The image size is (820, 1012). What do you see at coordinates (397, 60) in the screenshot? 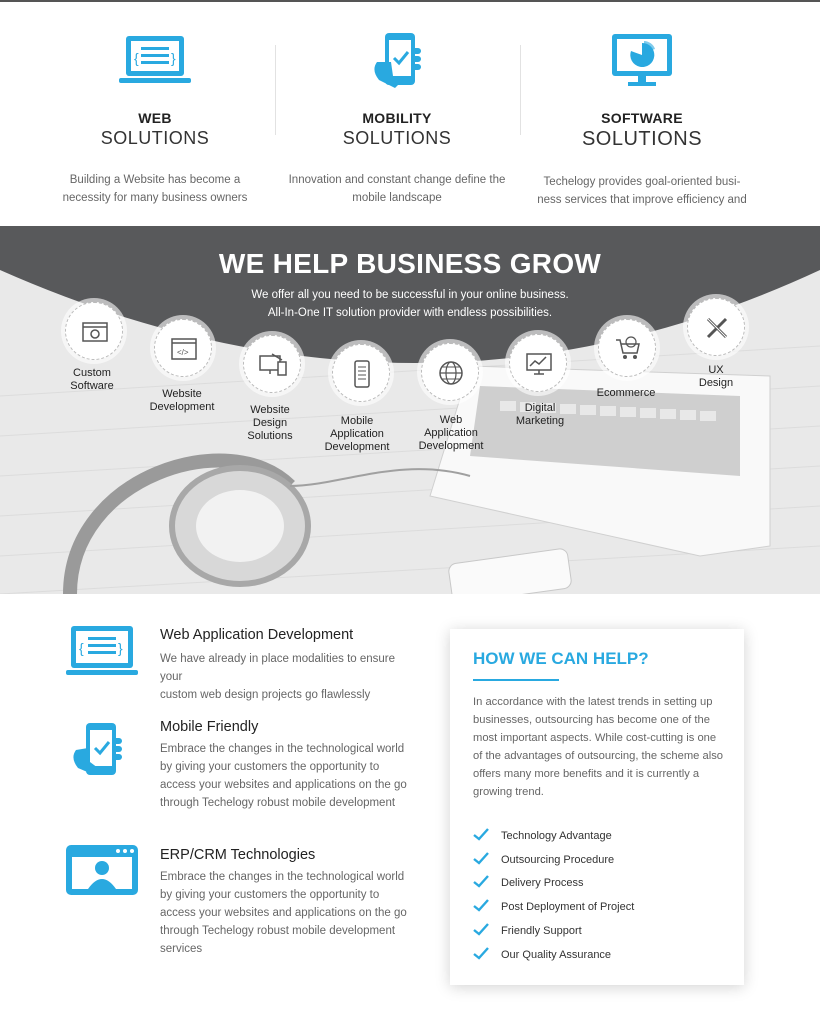
I see `hand-phone-icon` at bounding box center [397, 60].